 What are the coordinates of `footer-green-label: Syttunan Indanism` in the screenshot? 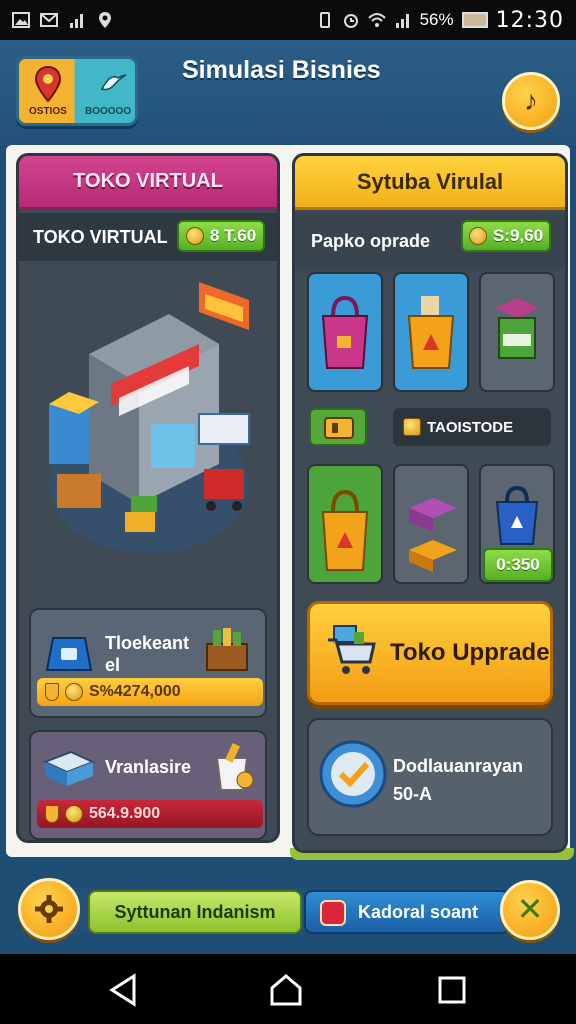 It's located at (195, 911).